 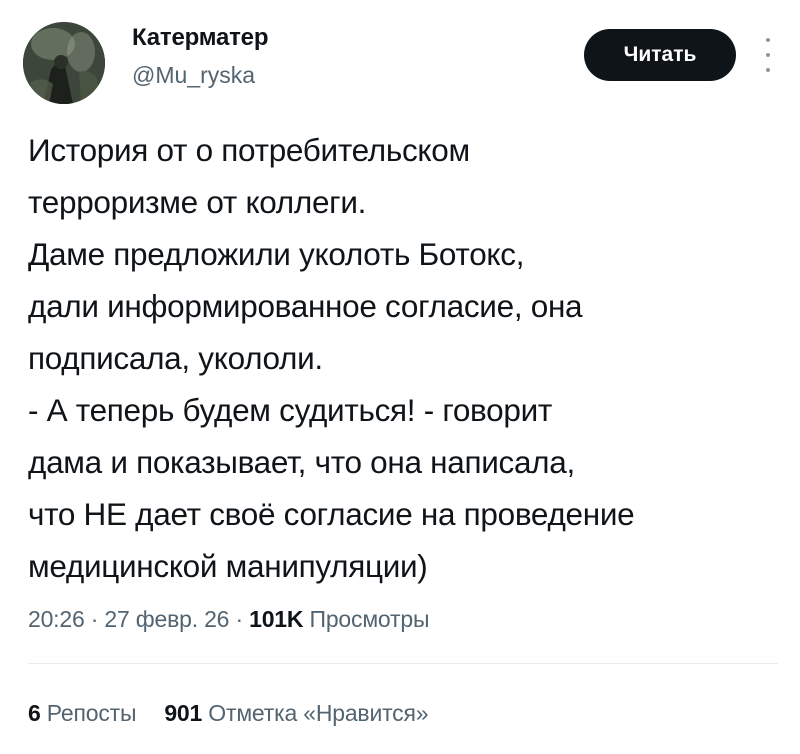 What do you see at coordinates (200, 38) in the screenshot?
I see `author-name: Катерматер` at bounding box center [200, 38].